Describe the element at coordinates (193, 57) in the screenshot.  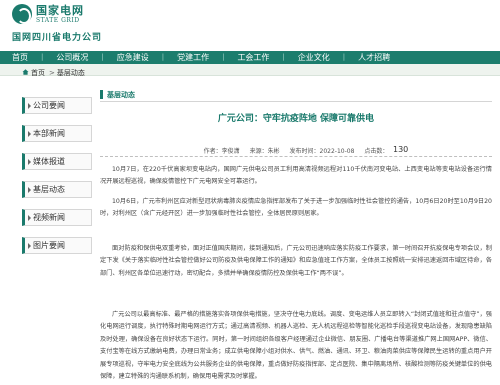
I see `nav-item-party: 党建工作` at that location.